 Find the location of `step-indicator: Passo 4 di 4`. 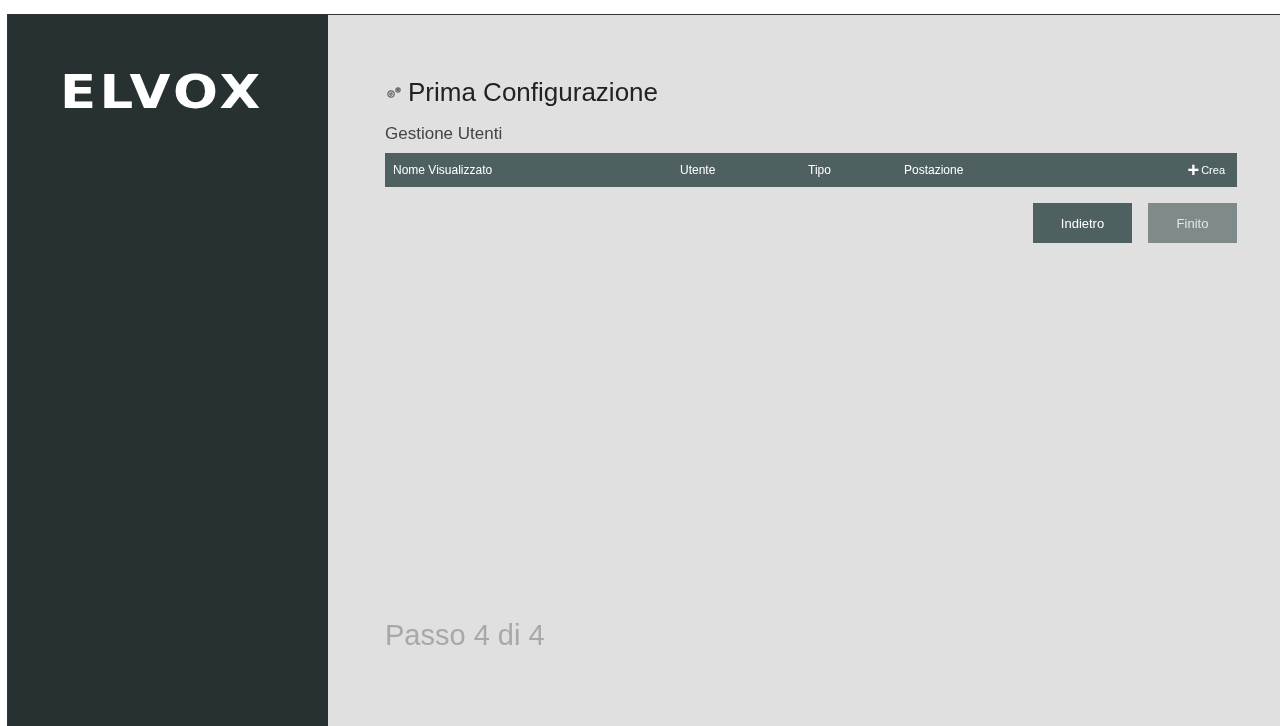

step-indicator: Passo 4 di 4 is located at coordinates (465, 635).